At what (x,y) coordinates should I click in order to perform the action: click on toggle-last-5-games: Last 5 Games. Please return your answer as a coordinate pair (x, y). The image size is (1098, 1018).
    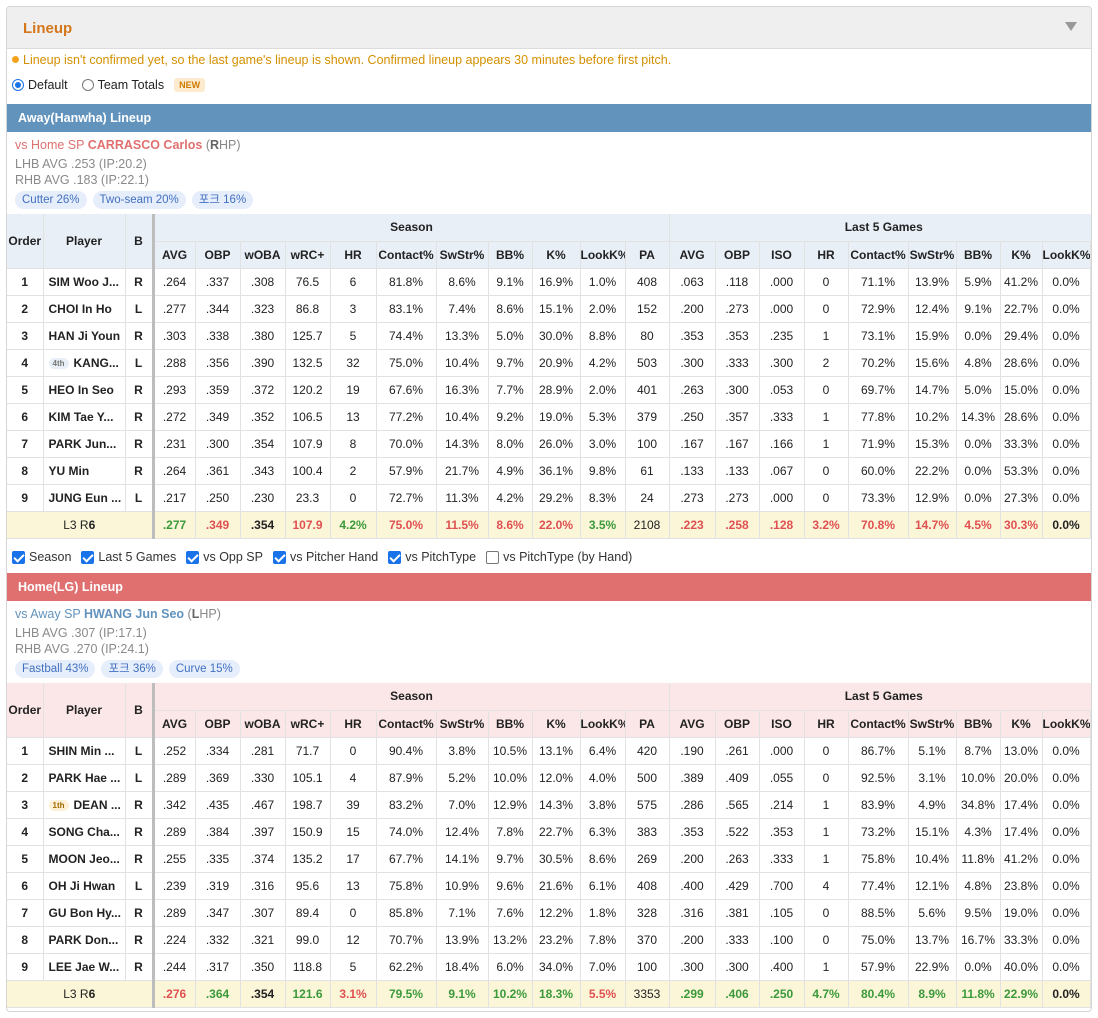
    Looking at the image, I should click on (128, 557).